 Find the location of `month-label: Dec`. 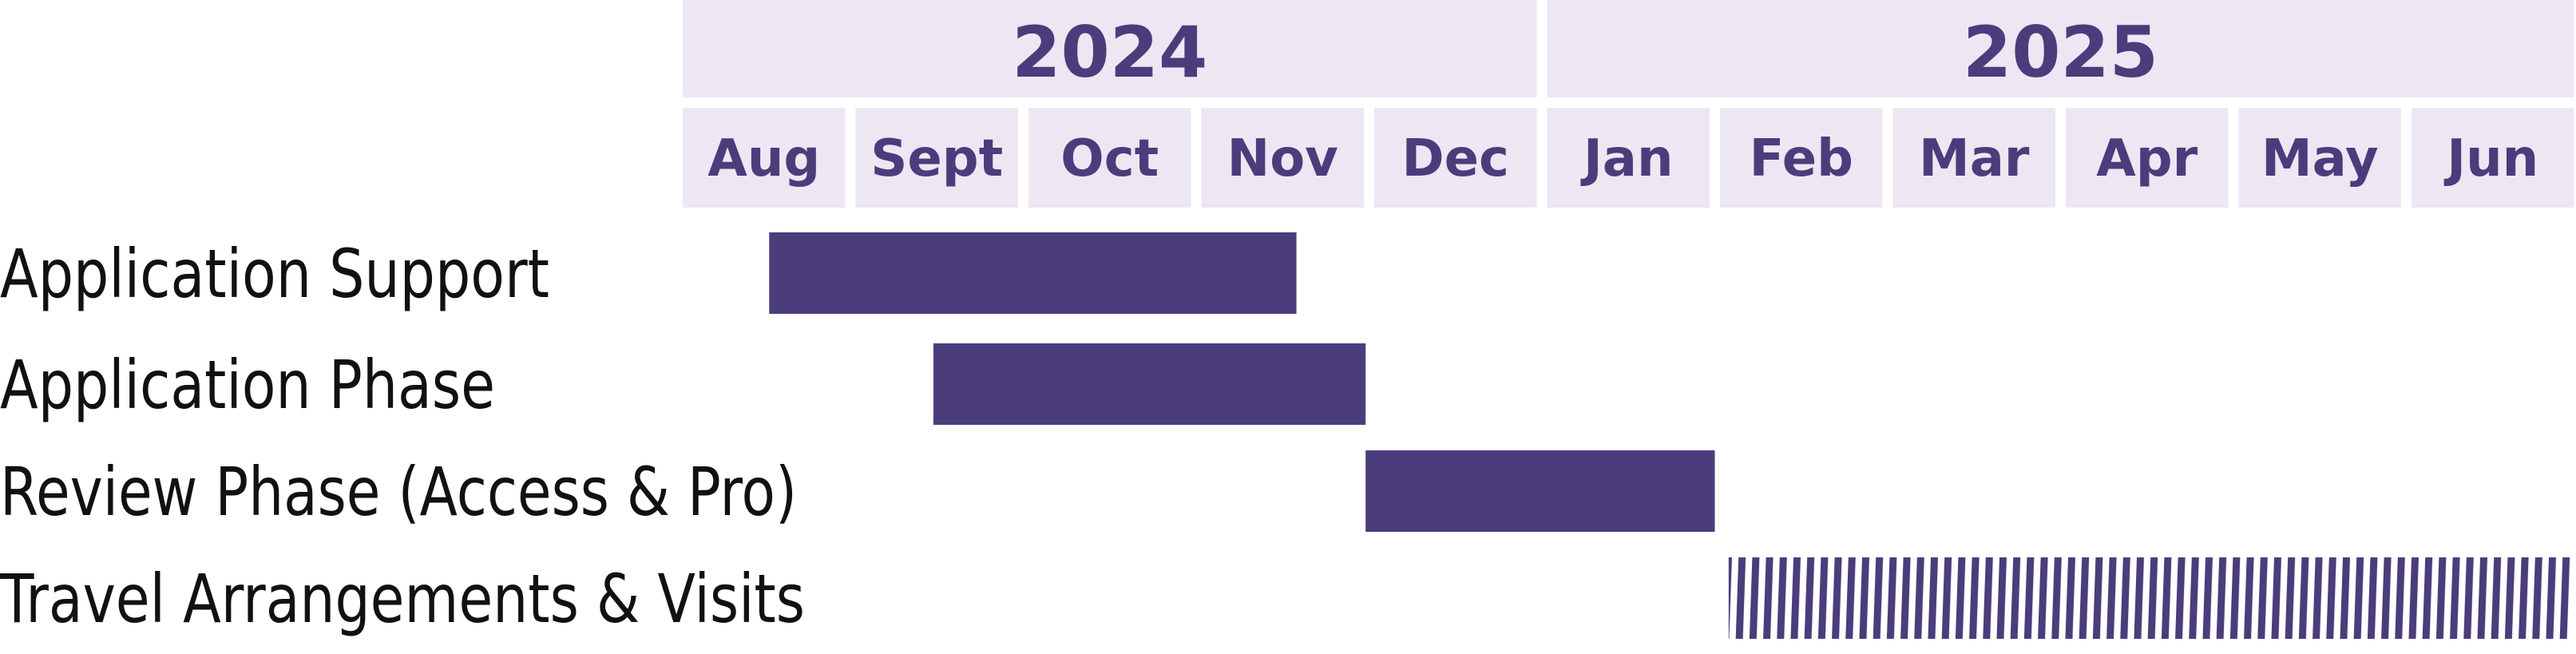

month-label: Dec is located at coordinates (1456, 158).